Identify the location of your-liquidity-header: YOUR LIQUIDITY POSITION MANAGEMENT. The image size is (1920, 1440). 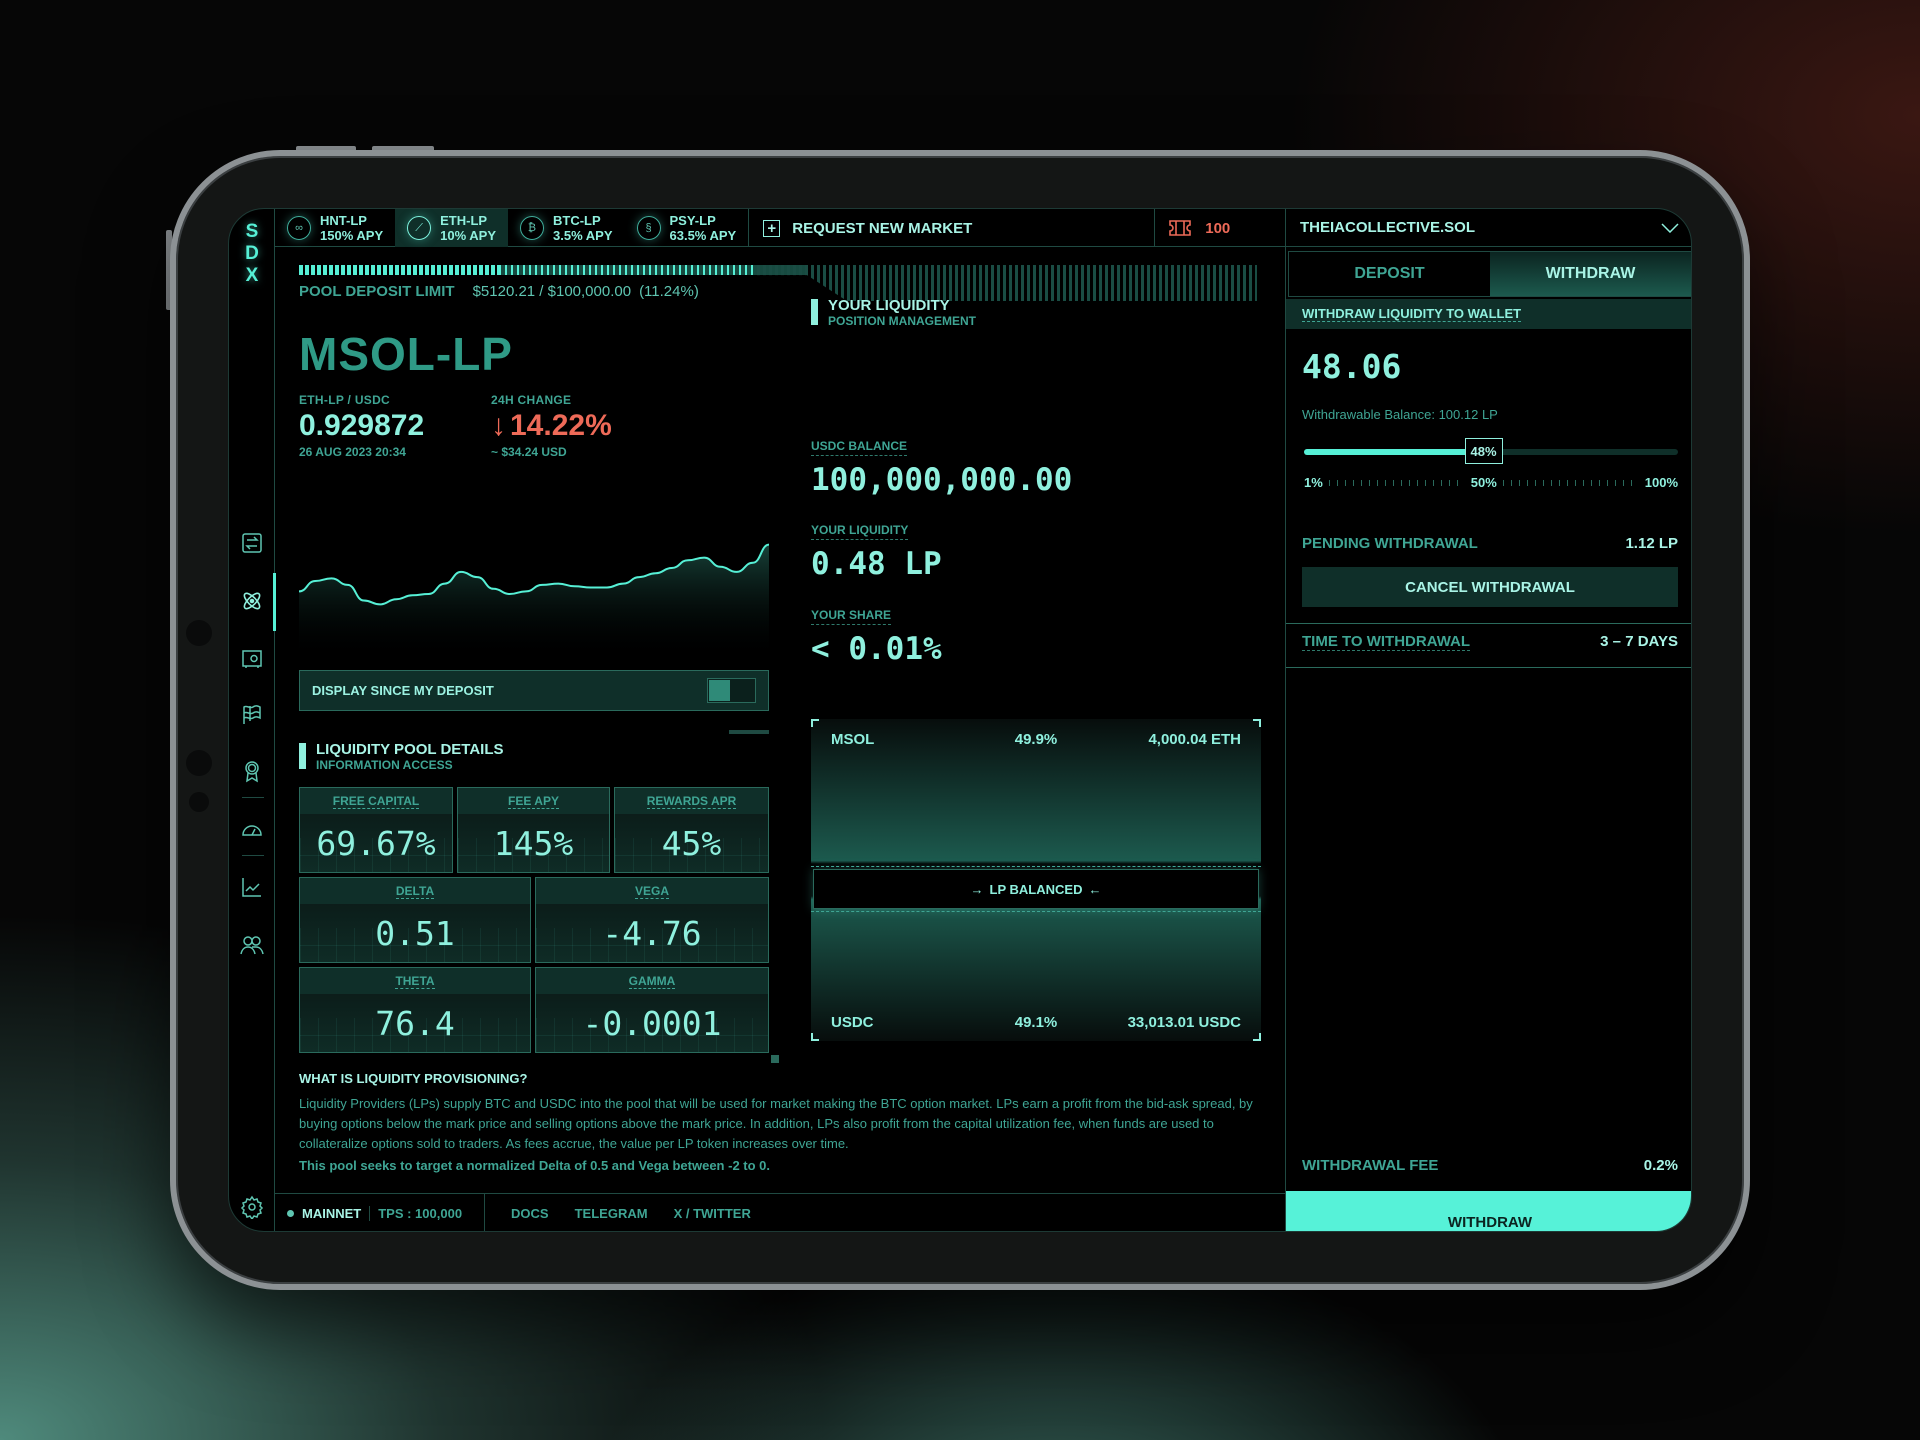
(893, 312).